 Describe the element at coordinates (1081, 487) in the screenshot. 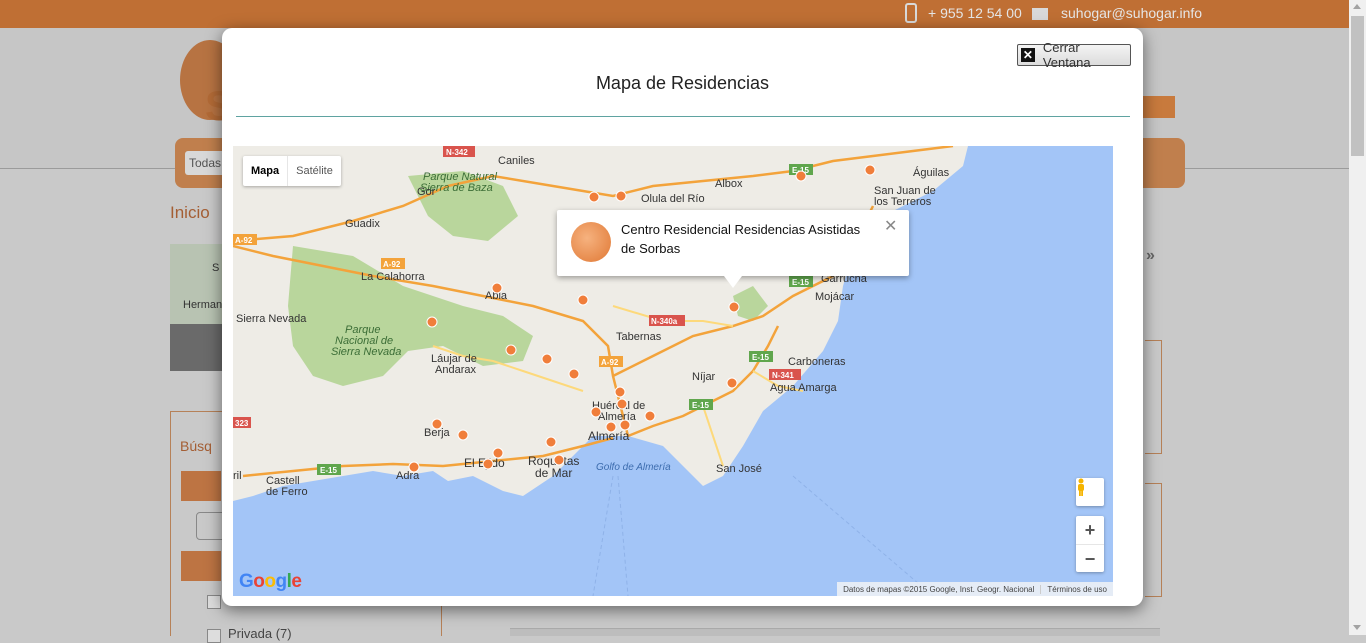

I see `pegman-icon` at that location.